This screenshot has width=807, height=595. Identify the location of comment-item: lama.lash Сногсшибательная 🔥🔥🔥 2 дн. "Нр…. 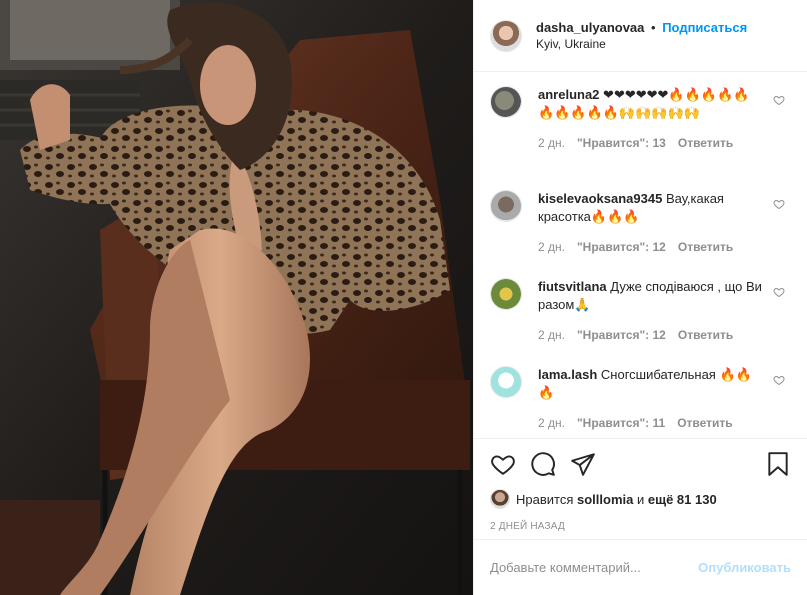
(640, 398).